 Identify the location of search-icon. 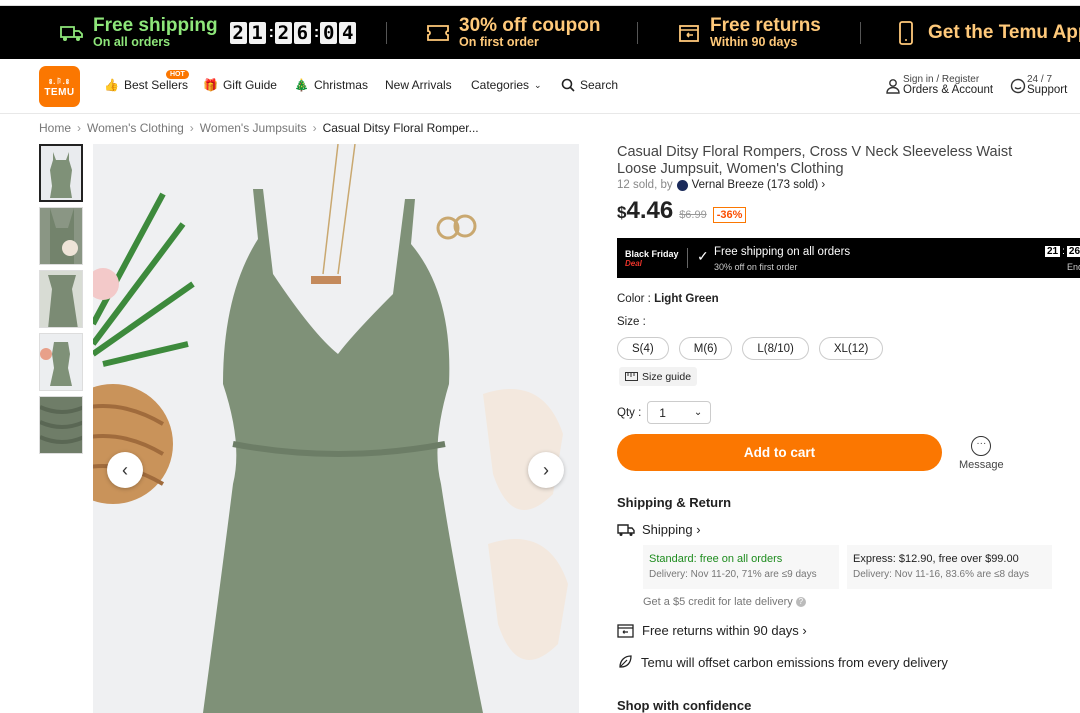
(568, 85).